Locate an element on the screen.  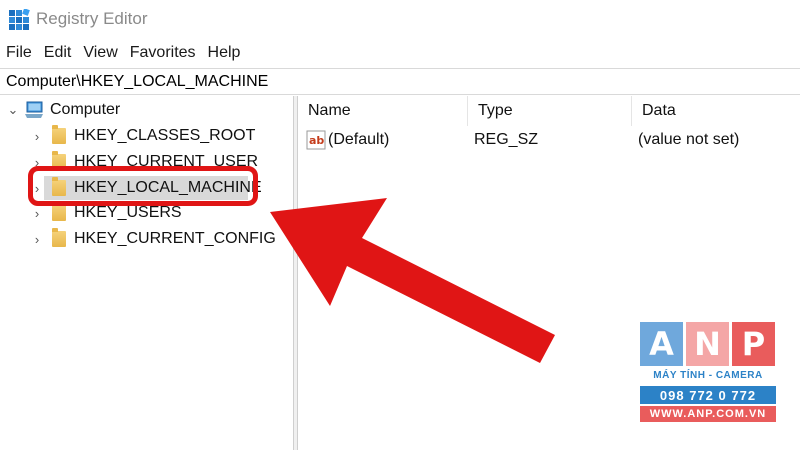
value-name: (Default) is located at coordinates (359, 139).